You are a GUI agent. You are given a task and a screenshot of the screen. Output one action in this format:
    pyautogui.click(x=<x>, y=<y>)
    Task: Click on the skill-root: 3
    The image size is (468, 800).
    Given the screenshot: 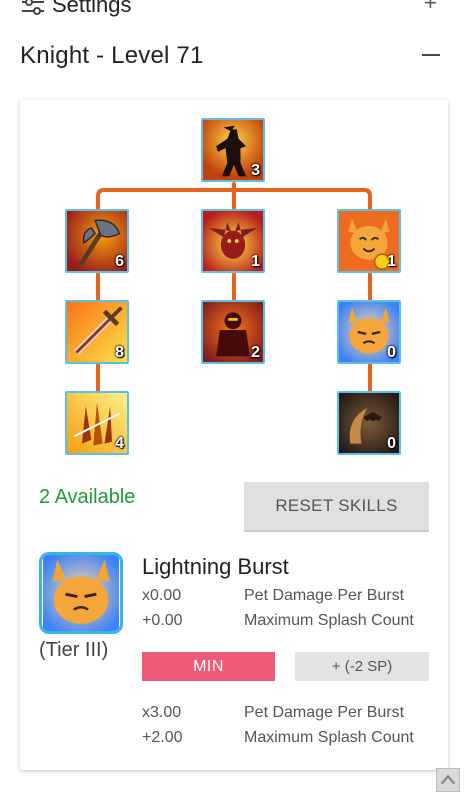 What is the action you would take?
    pyautogui.click(x=233, y=150)
    